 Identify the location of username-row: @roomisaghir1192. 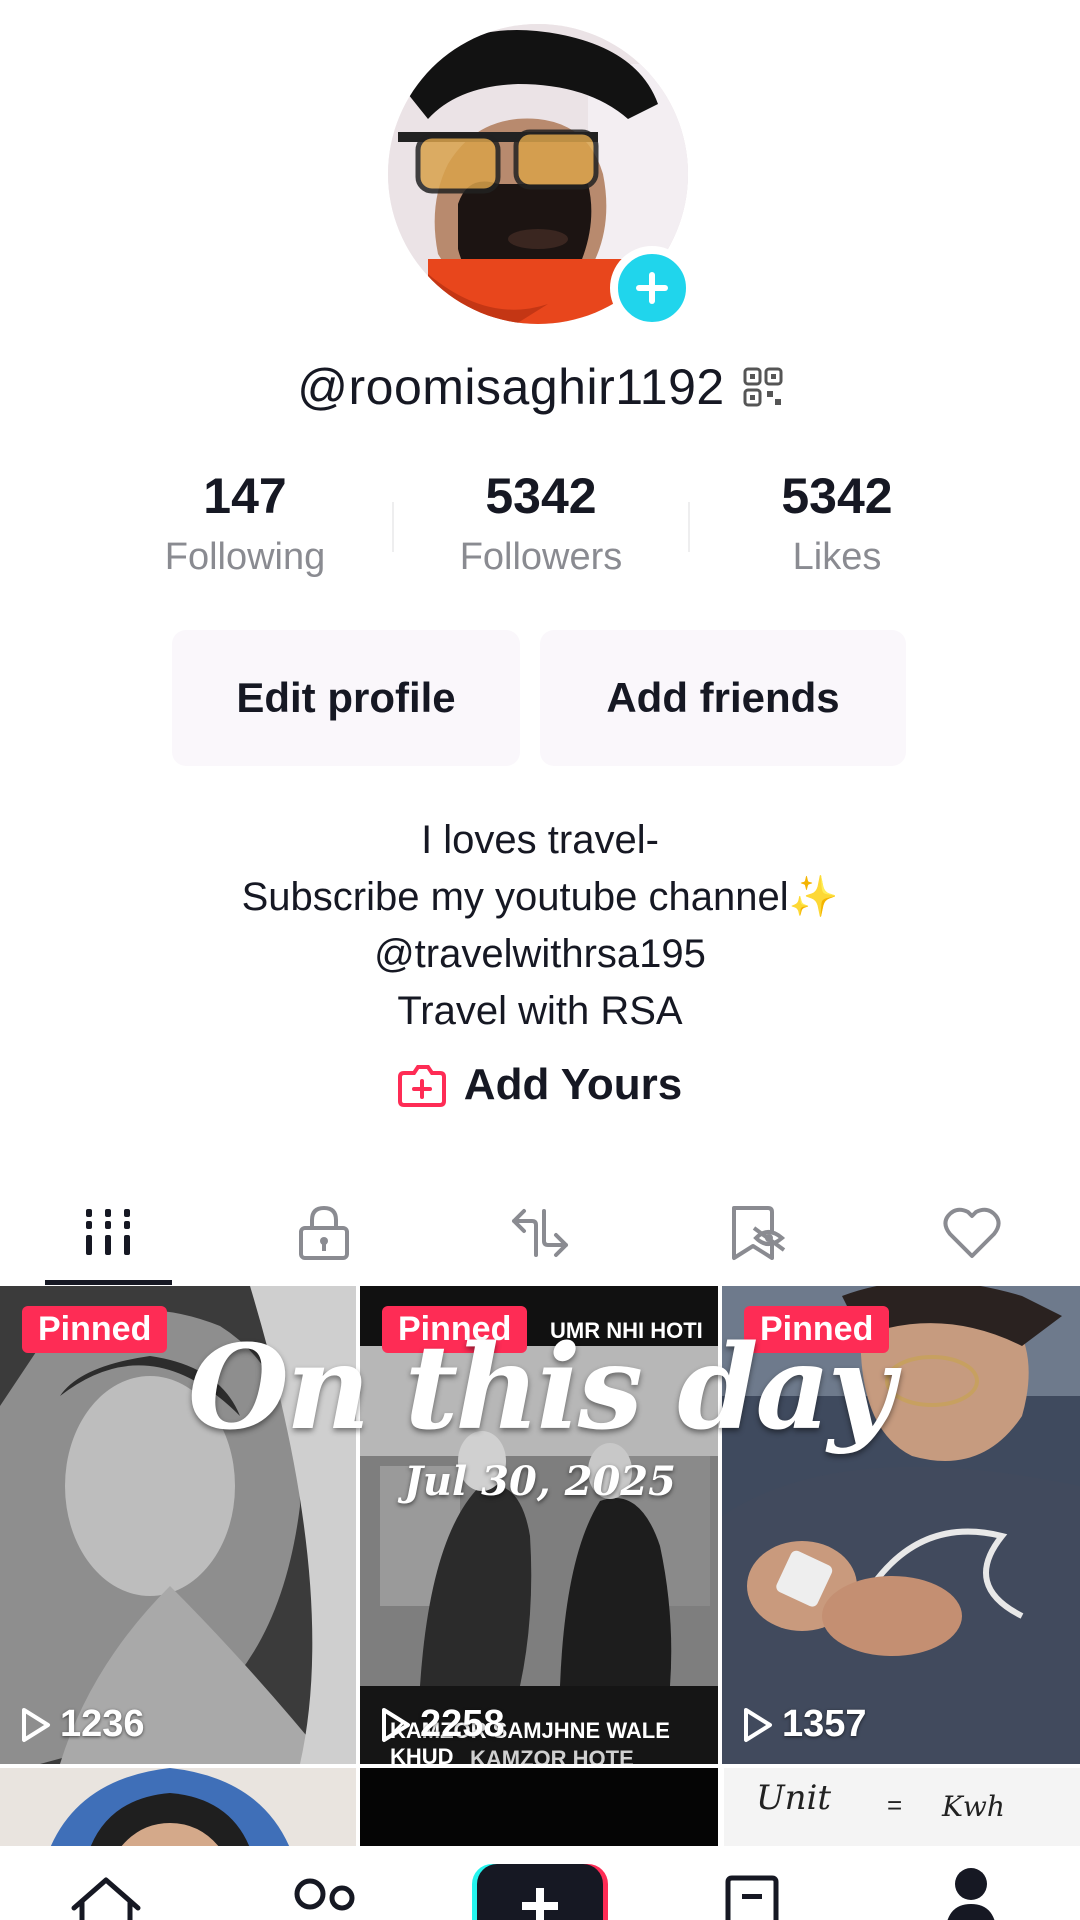
(540, 387).